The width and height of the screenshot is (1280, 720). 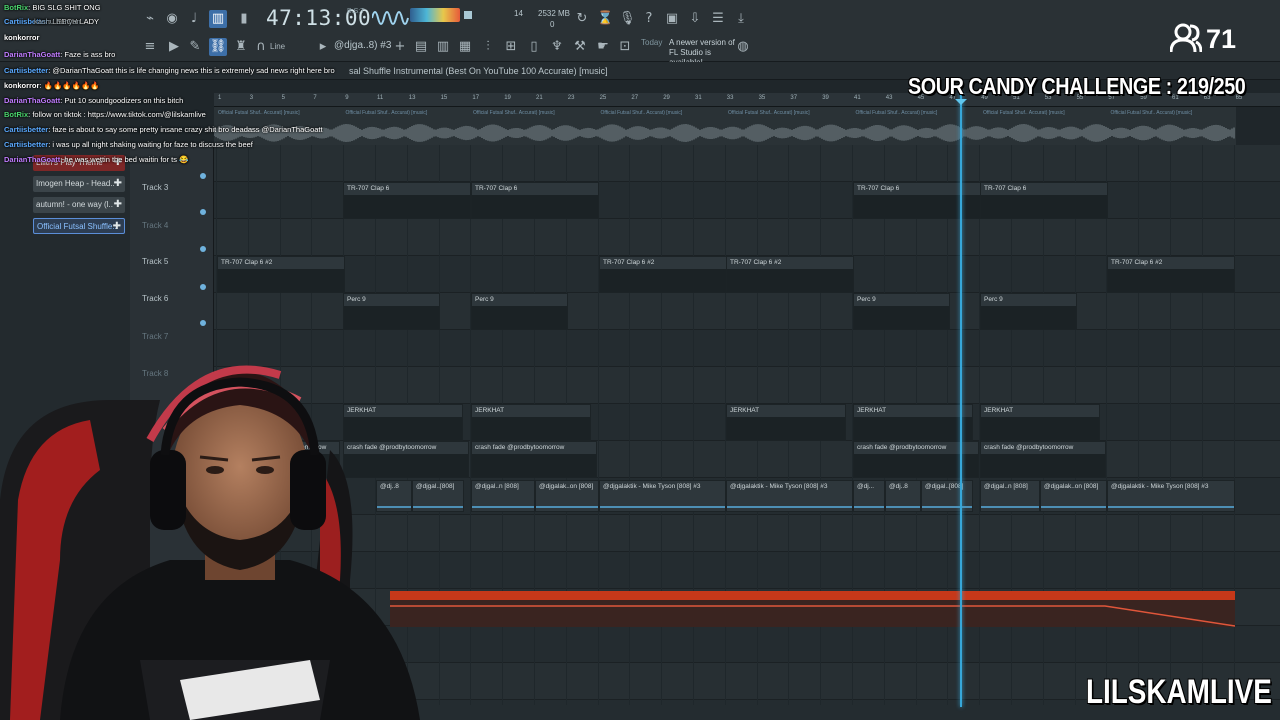 What do you see at coordinates (155, 187) in the screenshot?
I see `track-3-label: Track 3` at bounding box center [155, 187].